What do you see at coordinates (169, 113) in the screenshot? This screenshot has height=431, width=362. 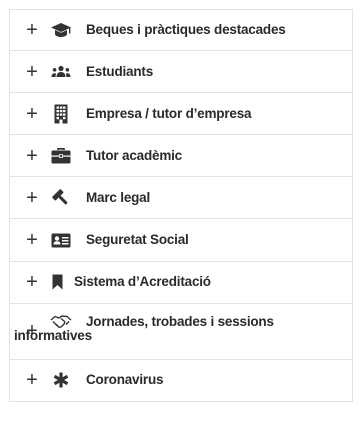 I see `menu-item-label: Empresa / tutor d’empresa` at bounding box center [169, 113].